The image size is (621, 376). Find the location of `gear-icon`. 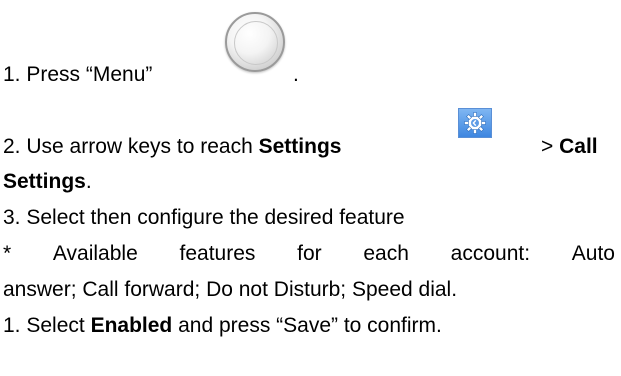

gear-icon is located at coordinates (475, 123).